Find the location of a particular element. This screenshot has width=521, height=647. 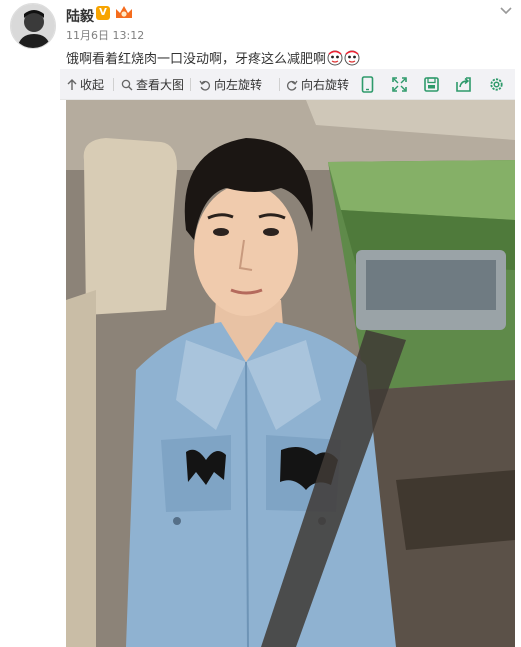

crown-icon is located at coordinates (124, 12).